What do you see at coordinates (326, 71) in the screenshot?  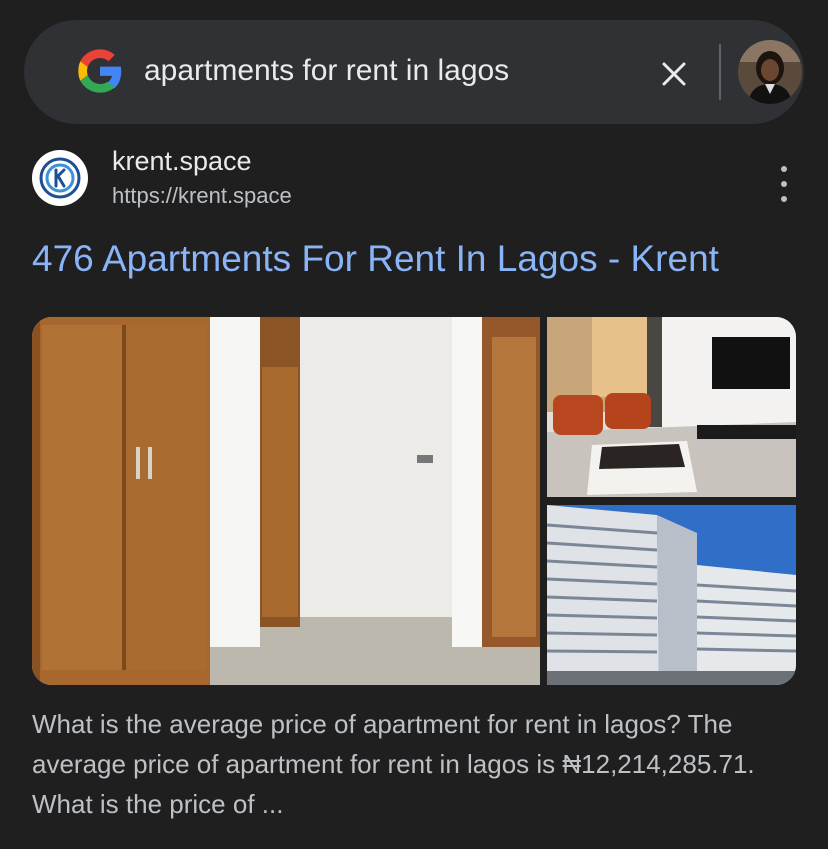 I see `search-input: apartments for rent in lagos` at bounding box center [326, 71].